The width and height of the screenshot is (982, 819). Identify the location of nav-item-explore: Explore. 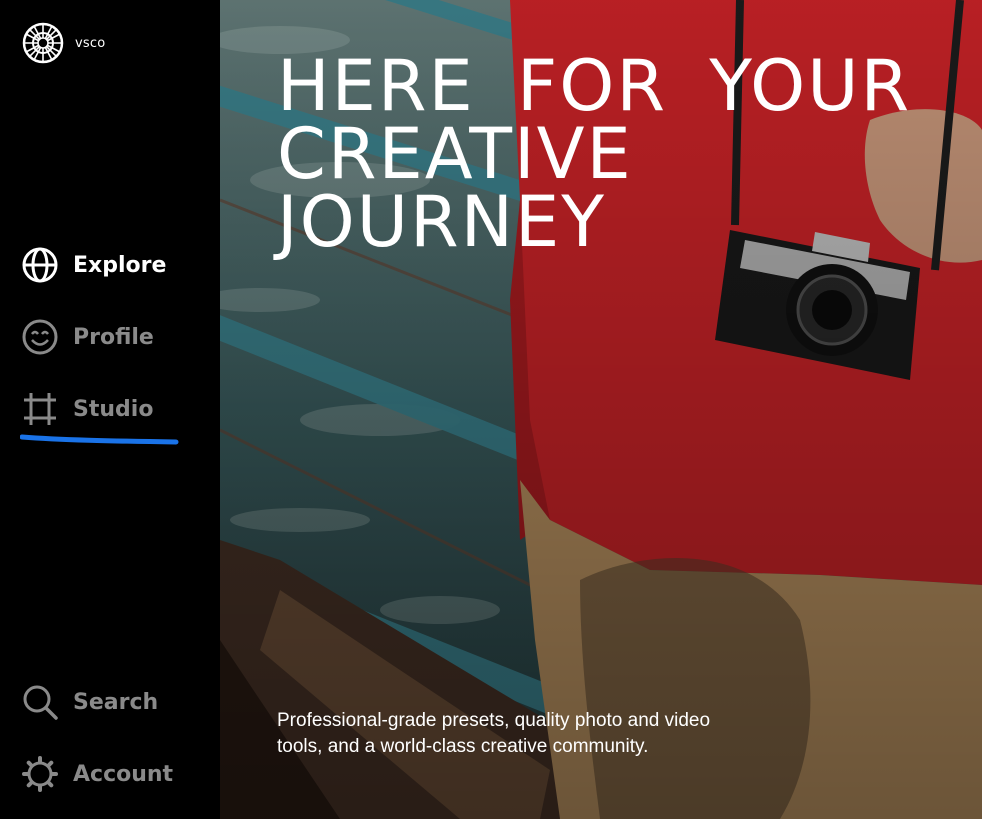
(94, 265).